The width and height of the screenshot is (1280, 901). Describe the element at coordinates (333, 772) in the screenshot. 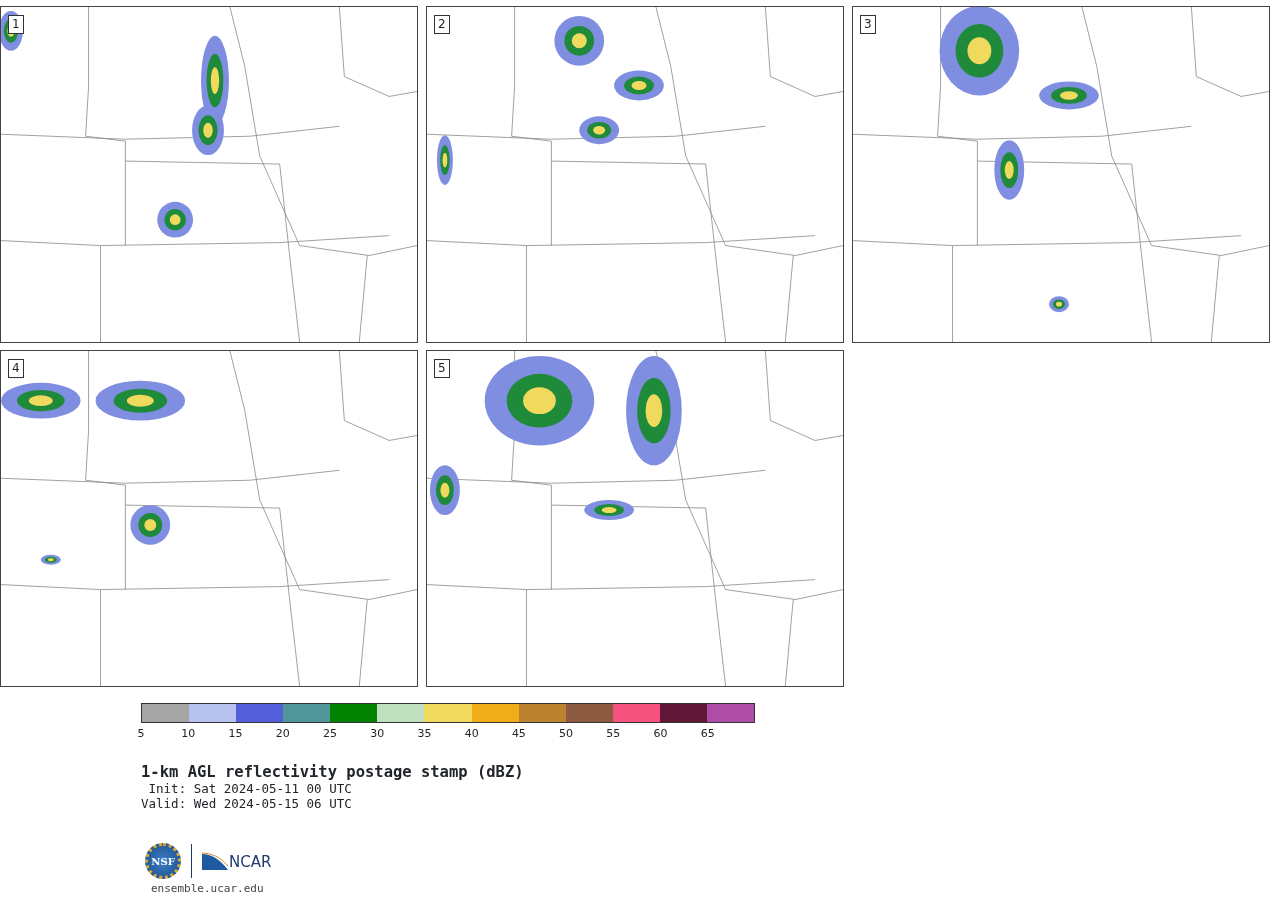

I see `chart-title: 1-km AGL reflectivity postage stamp (dBZ)` at that location.